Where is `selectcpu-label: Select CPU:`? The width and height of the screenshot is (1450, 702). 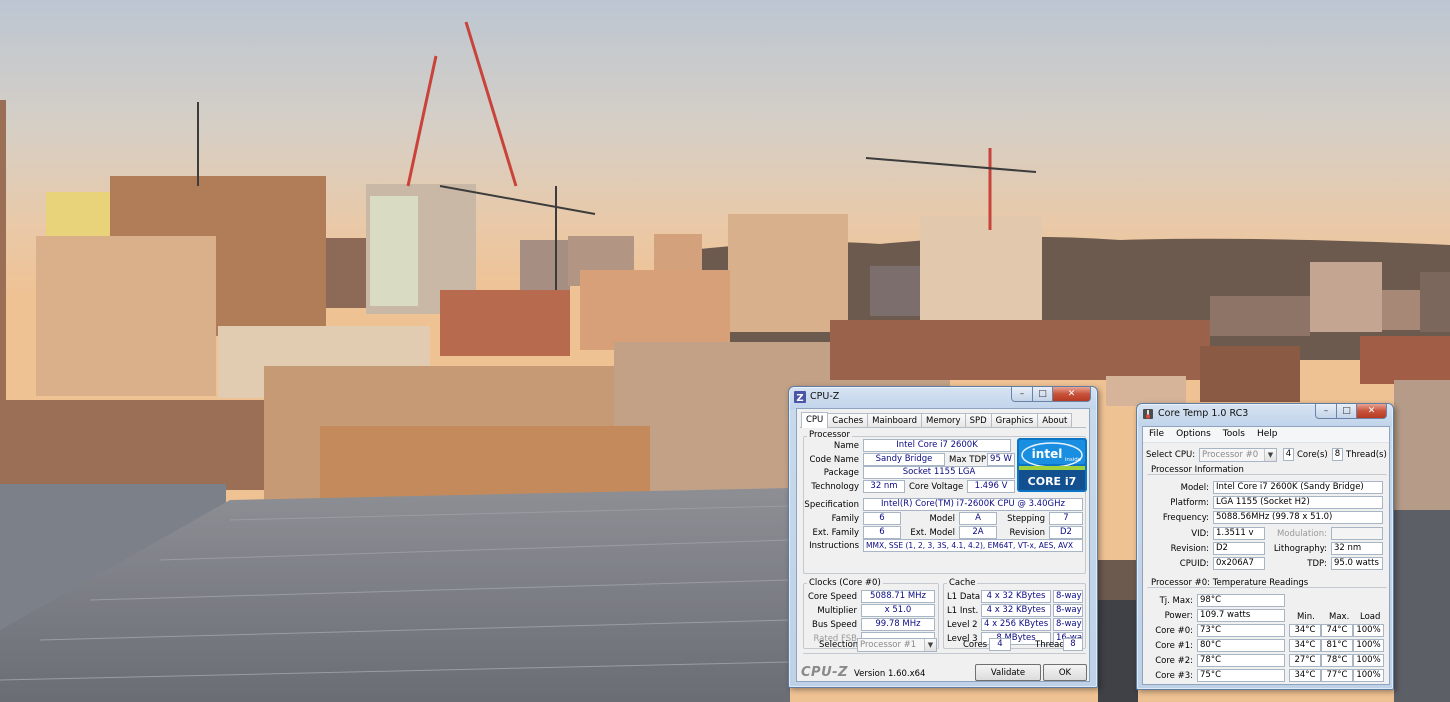
selectcpu-label: Select CPU: is located at coordinates (1171, 455).